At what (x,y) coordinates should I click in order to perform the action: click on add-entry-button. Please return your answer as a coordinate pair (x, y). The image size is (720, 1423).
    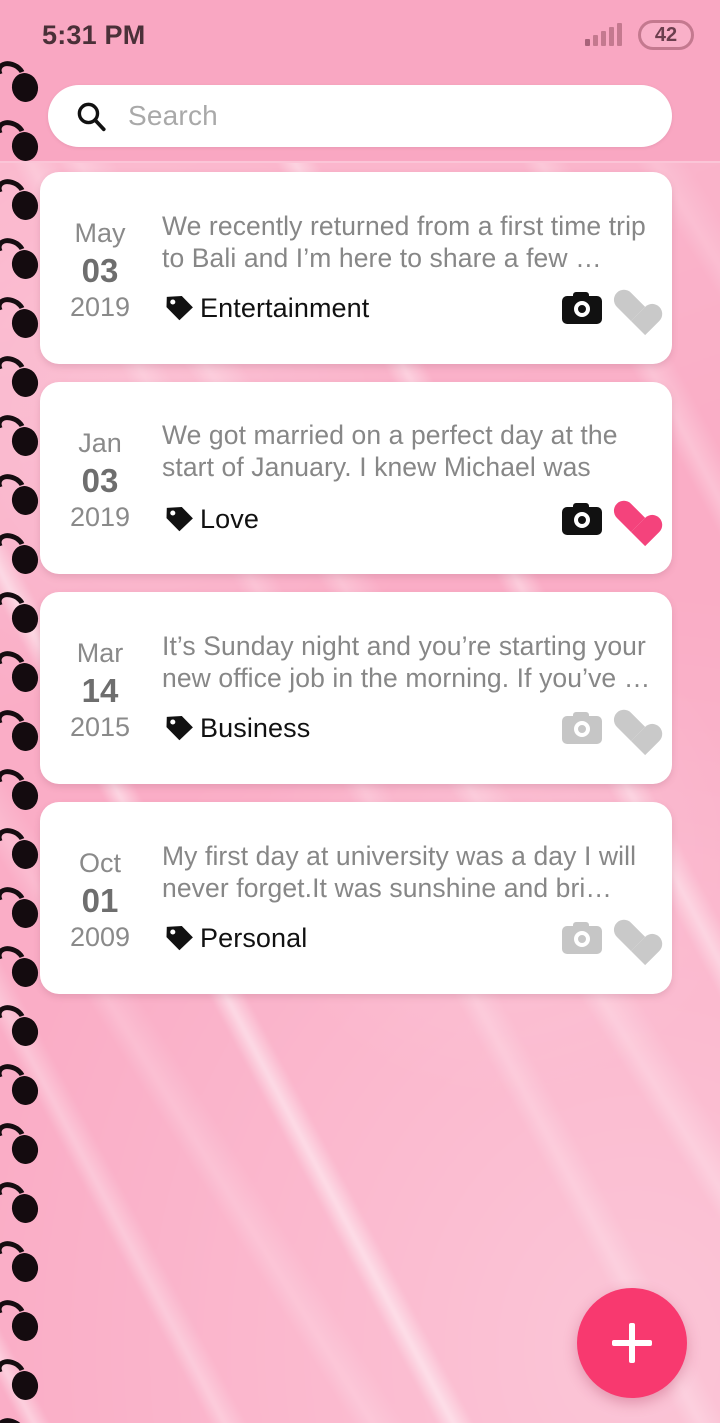
    Looking at the image, I should click on (632, 1343).